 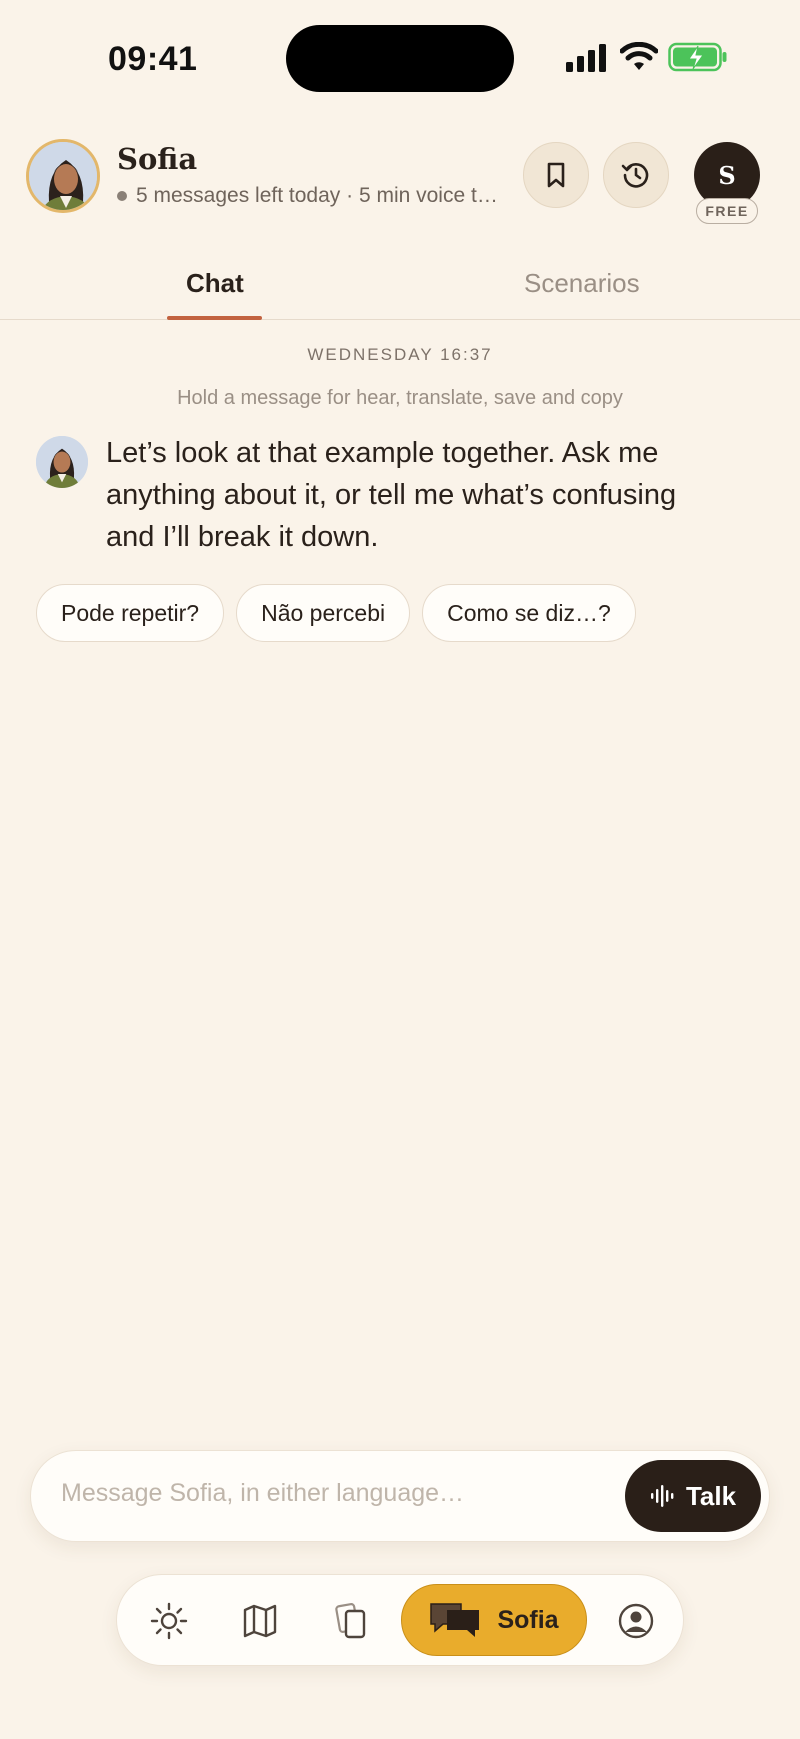 I want to click on tutor-avatar, so click(x=63, y=176).